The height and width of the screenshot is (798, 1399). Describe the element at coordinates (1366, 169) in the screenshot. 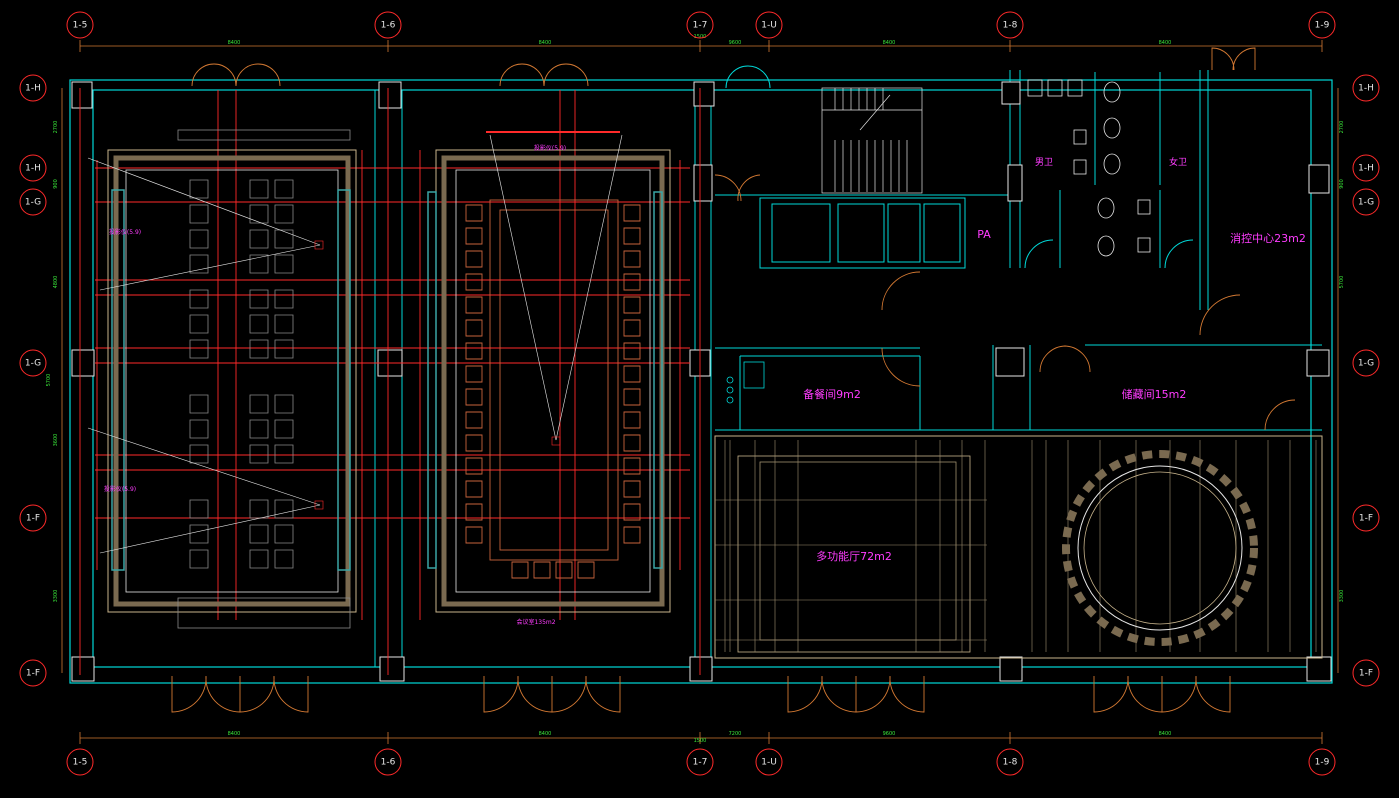

I see `grid-label-right-2: 1-H` at that location.